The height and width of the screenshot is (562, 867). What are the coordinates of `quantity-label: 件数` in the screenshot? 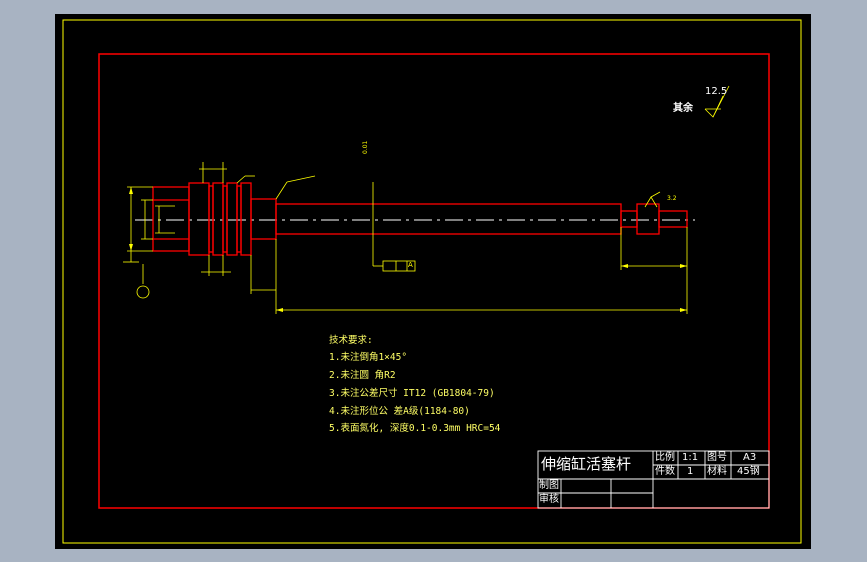 It's located at (665, 471).